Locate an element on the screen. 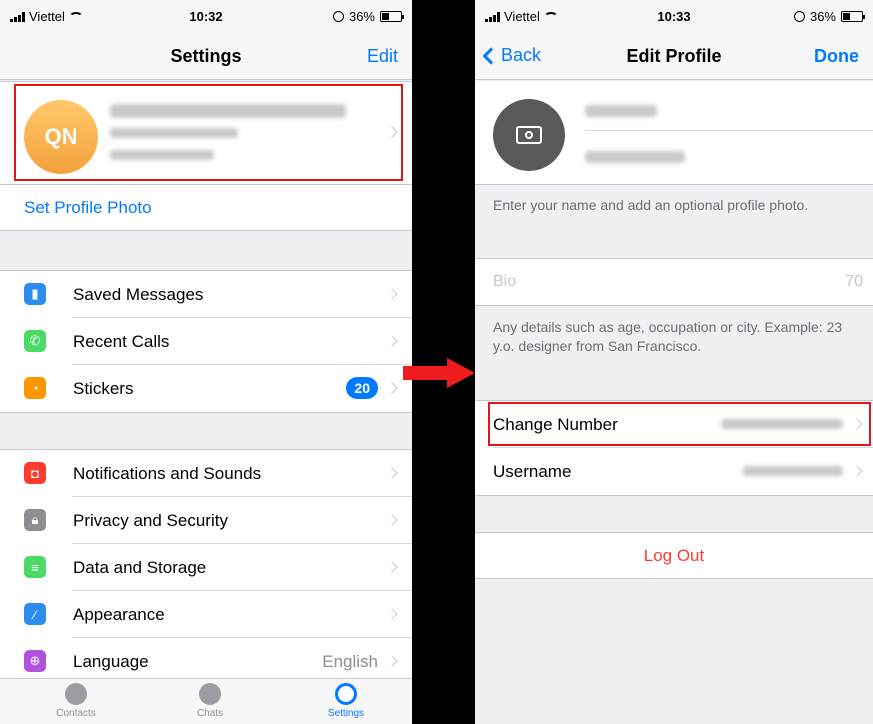 Image resolution: width=873 pixels, height=724 pixels. tab-bar: Contacts Chats Settings is located at coordinates (206, 701).